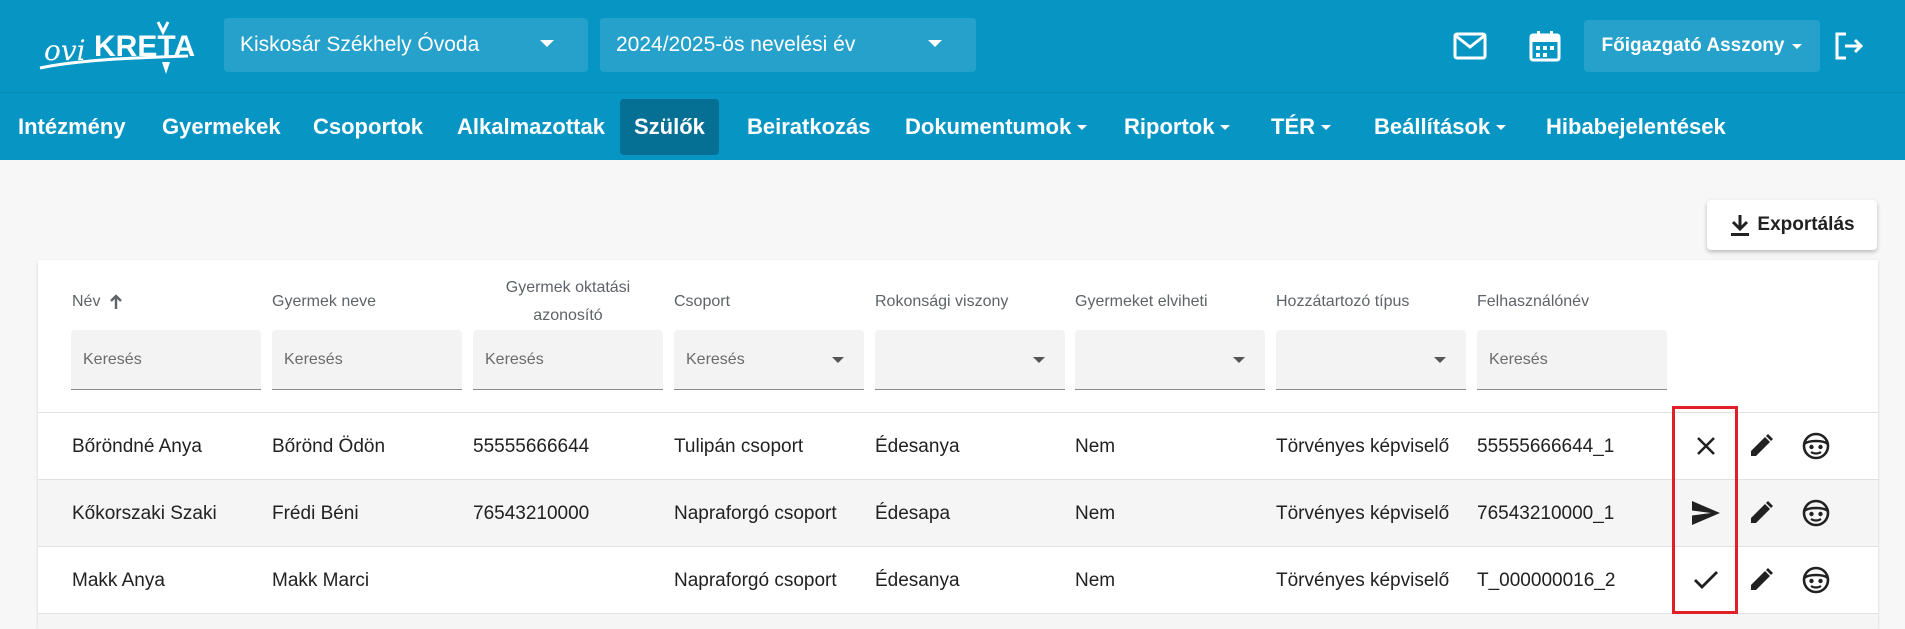  Describe the element at coordinates (1572, 360) in the screenshot. I see `filter-felhasznalonev-input: Keresés` at that location.